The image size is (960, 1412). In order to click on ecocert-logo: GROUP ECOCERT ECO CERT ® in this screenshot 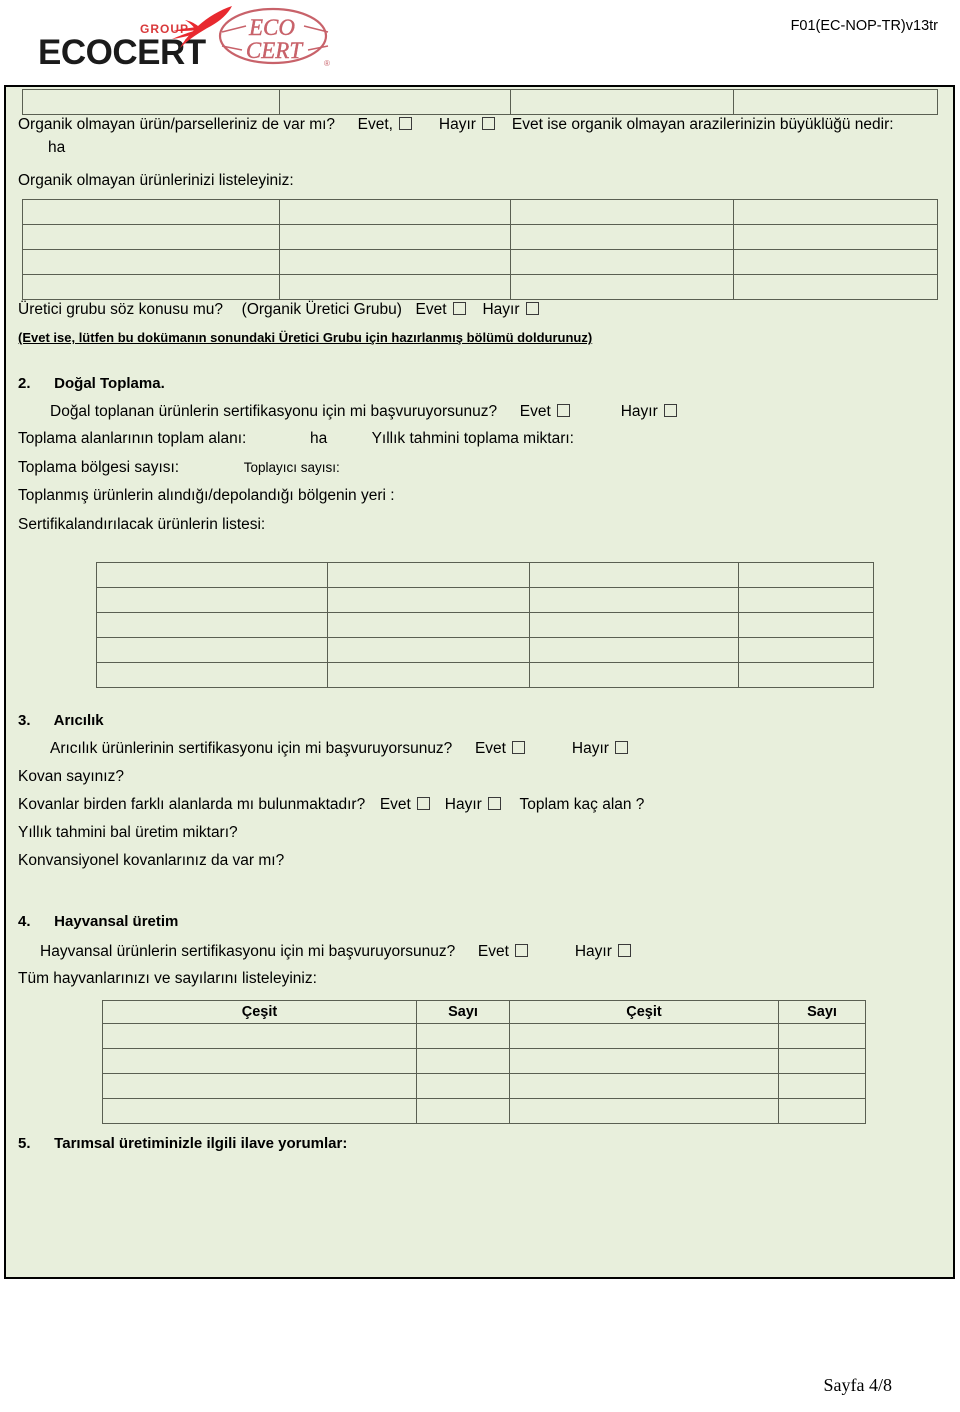, I will do `click(184, 38)`.